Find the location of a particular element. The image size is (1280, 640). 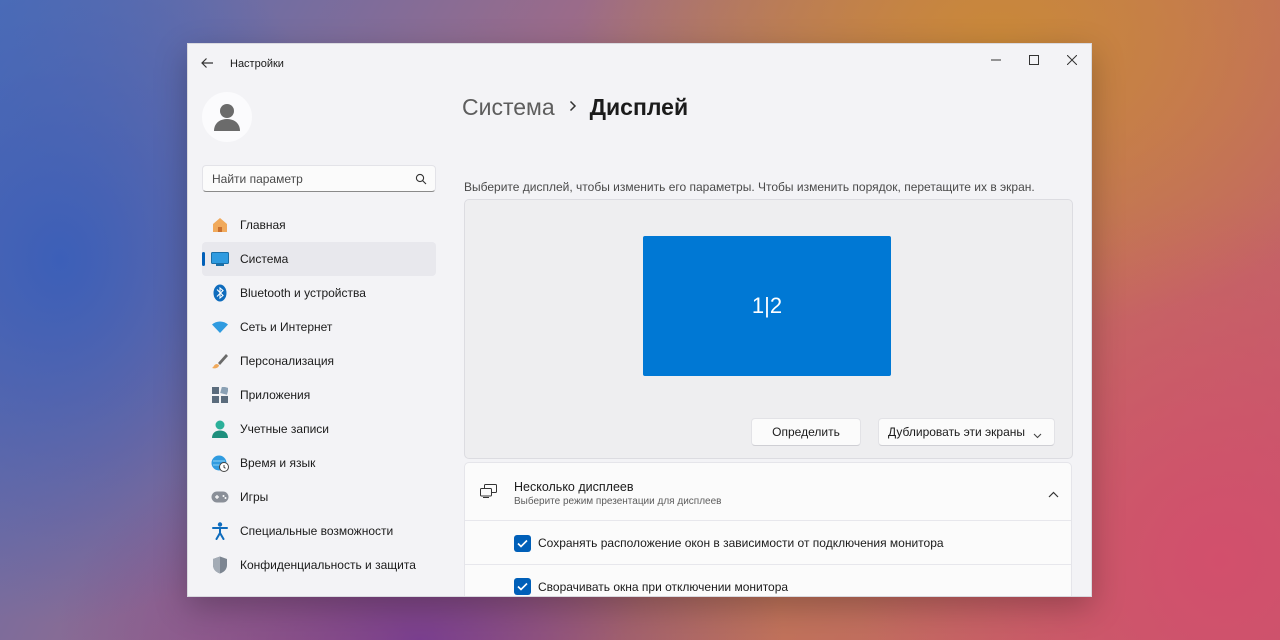

sidebar-item-system: Система is located at coordinates (319, 259).